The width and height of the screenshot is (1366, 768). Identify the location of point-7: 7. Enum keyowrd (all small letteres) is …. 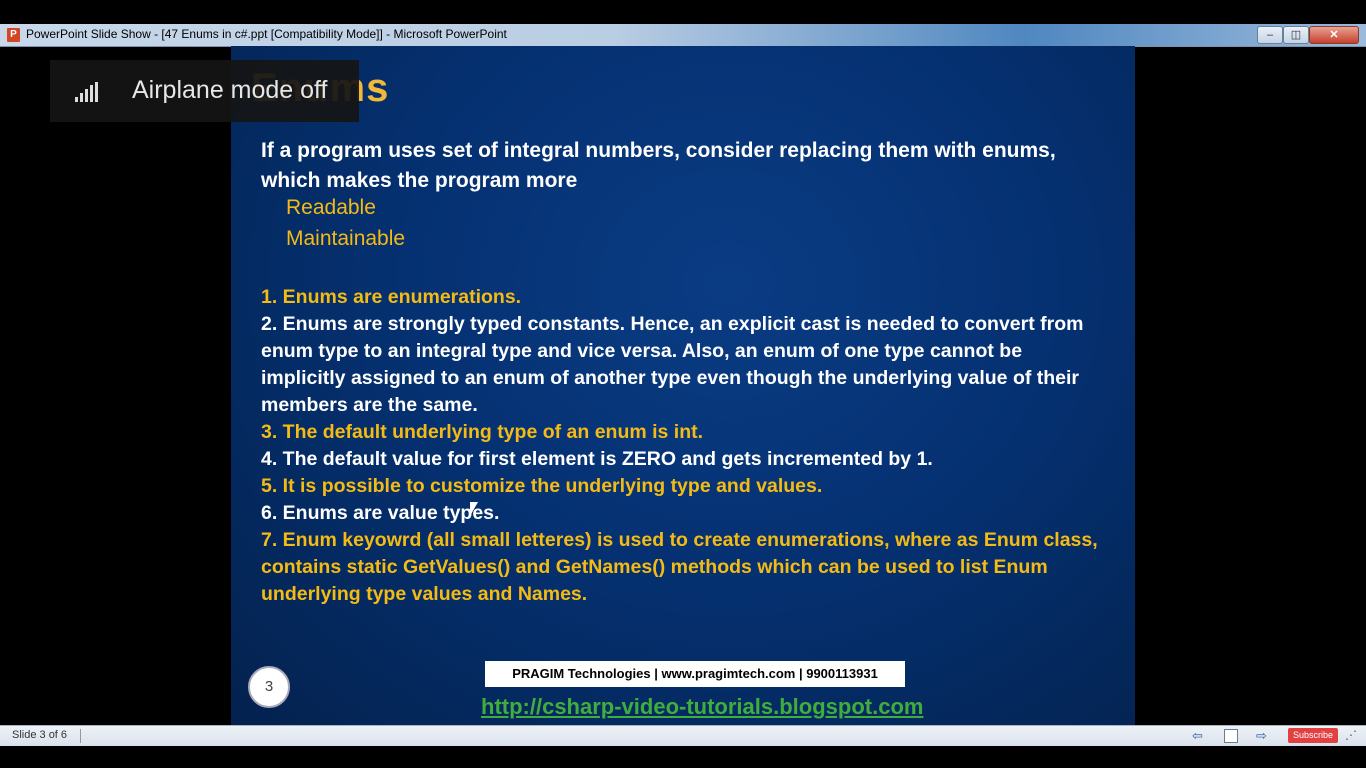
(679, 567).